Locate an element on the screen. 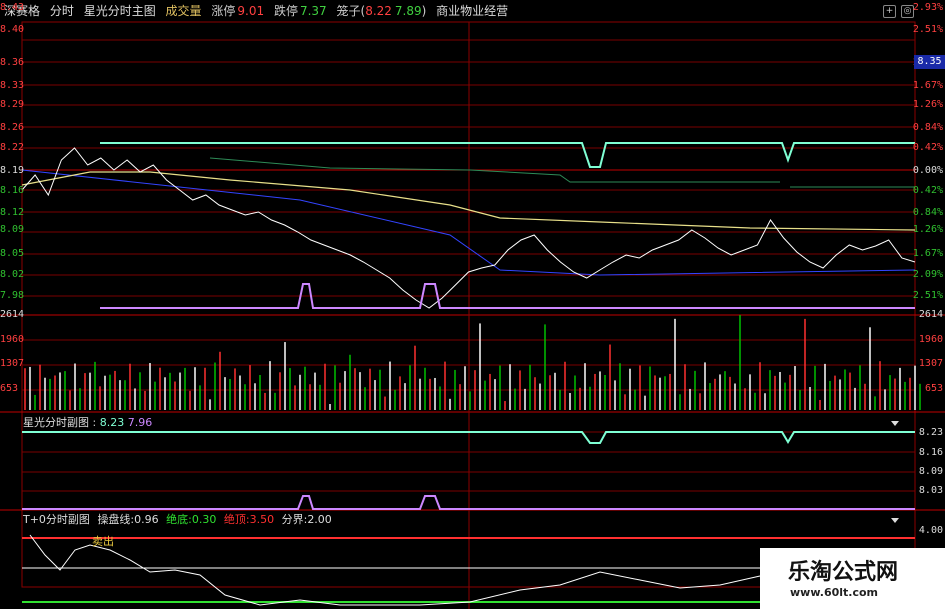  sub1-axis-3: 8.03 is located at coordinates (930, 490).